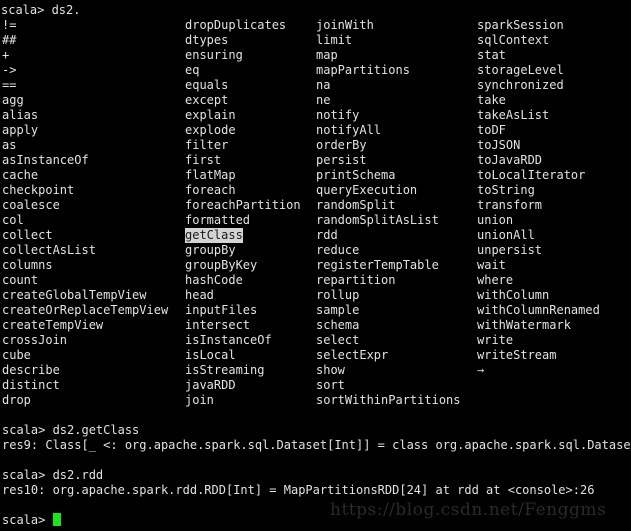 The height and width of the screenshot is (531, 631). I want to click on completion-item: randomSplitAsList, so click(377, 220).